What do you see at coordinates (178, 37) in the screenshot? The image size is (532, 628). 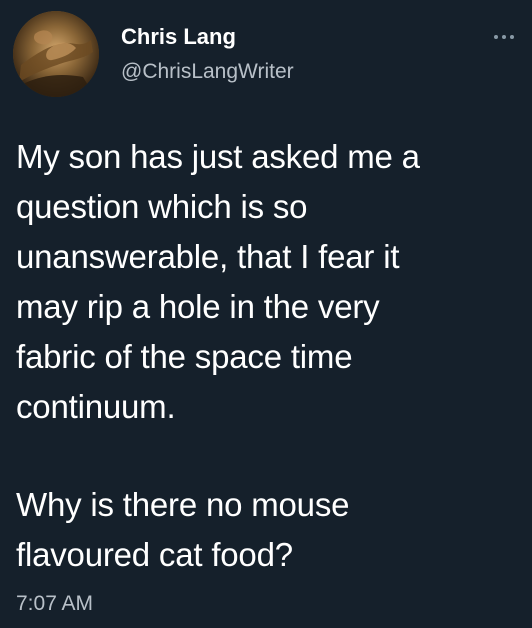 I see `author-name: Chris Lang` at bounding box center [178, 37].